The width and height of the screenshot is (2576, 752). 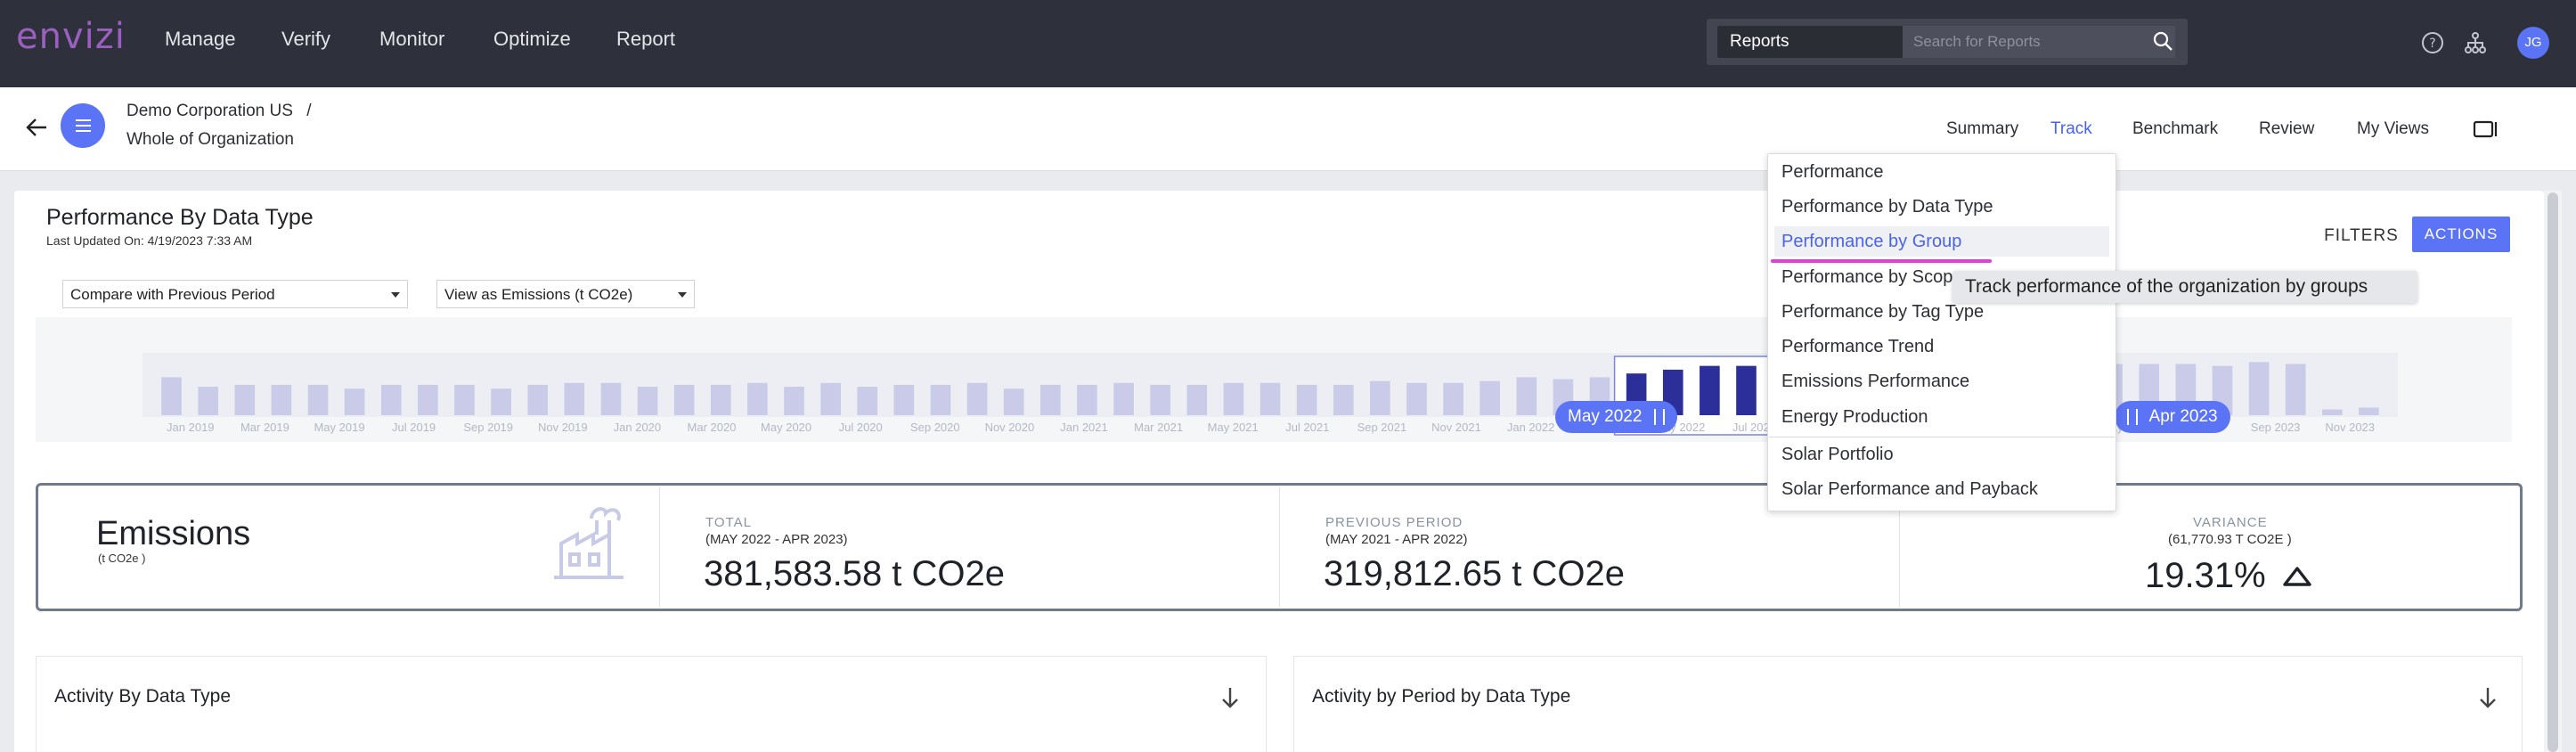 I want to click on menu-item-performance-by-scope: Performance by Scope, so click(x=1871, y=277).